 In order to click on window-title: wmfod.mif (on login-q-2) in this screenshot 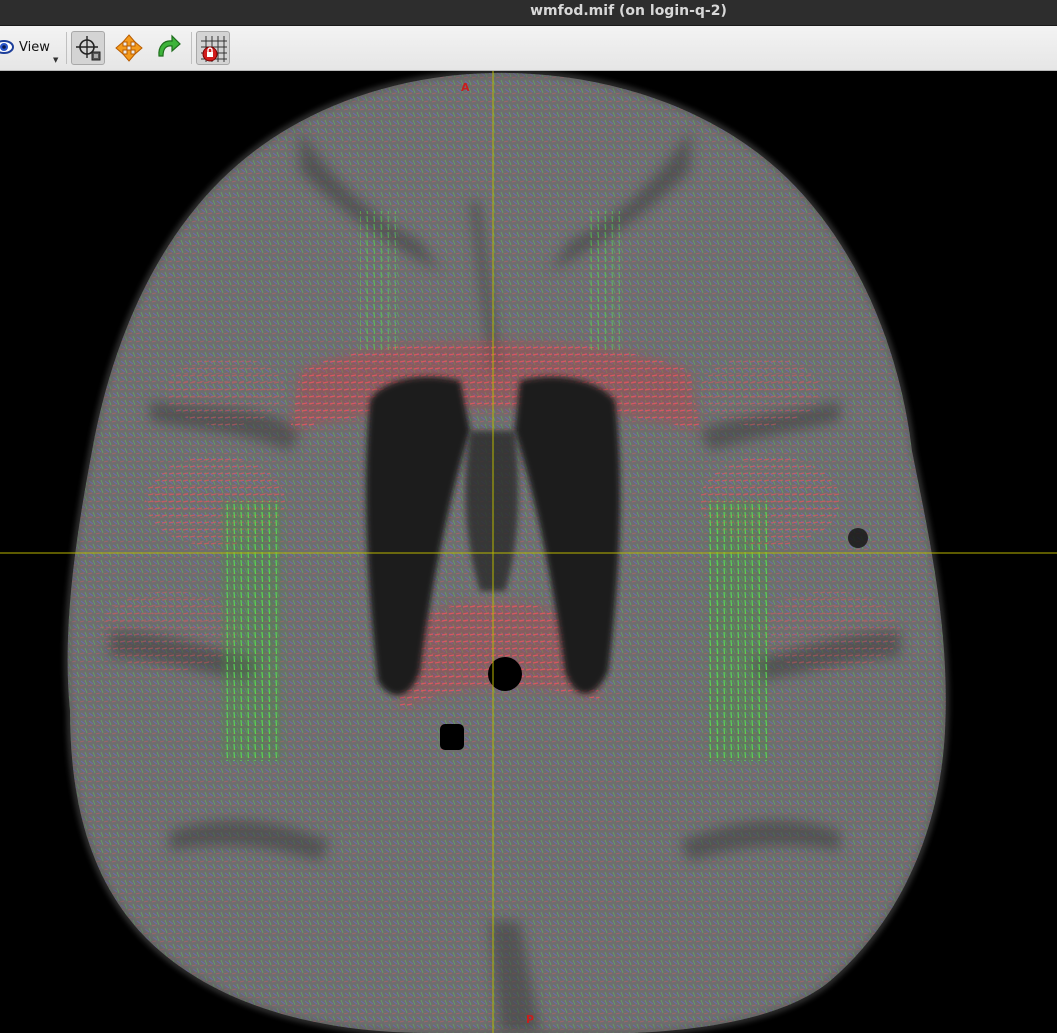, I will do `click(628, 11)`.